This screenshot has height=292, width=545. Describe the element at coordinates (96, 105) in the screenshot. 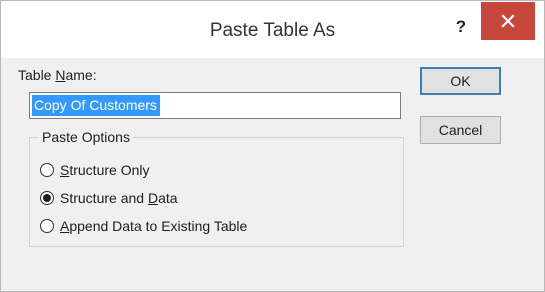

I see `table-name-value: Copy Of Customers` at that location.